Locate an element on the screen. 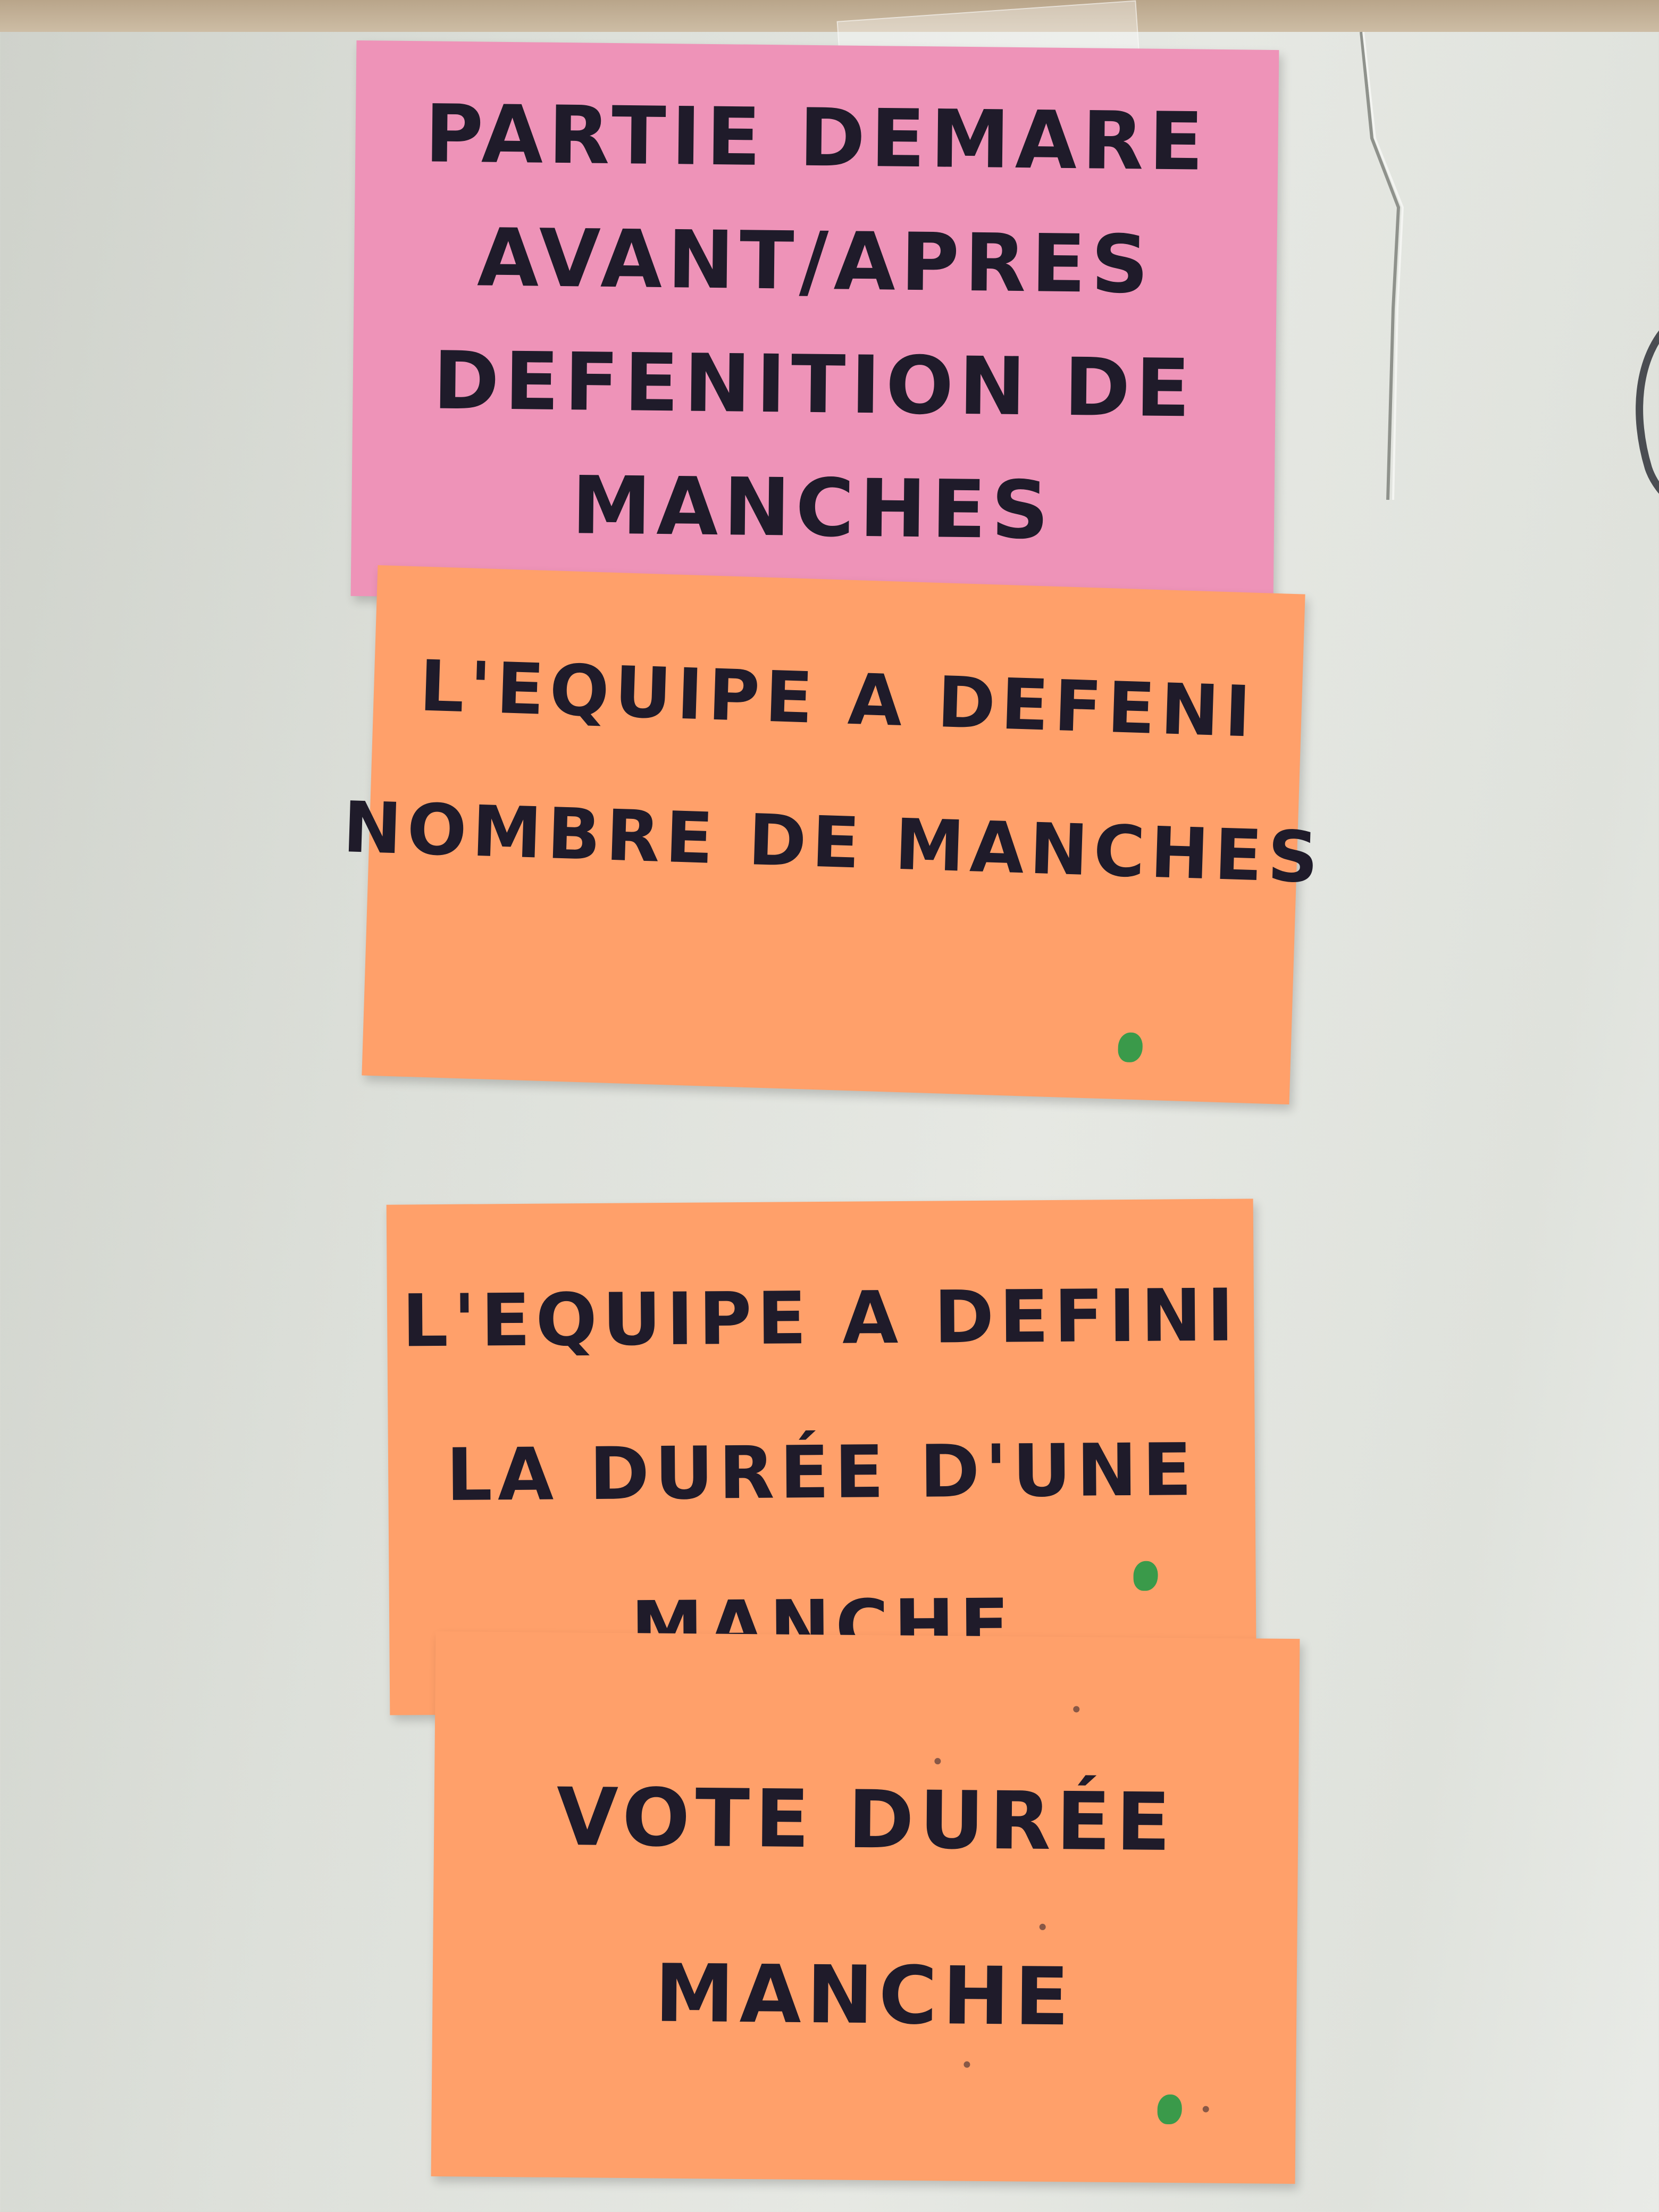 Image resolution: width=1659 pixels, height=2212 pixels. note-text-line: PARTIE DEMARE is located at coordinates (817, 138).